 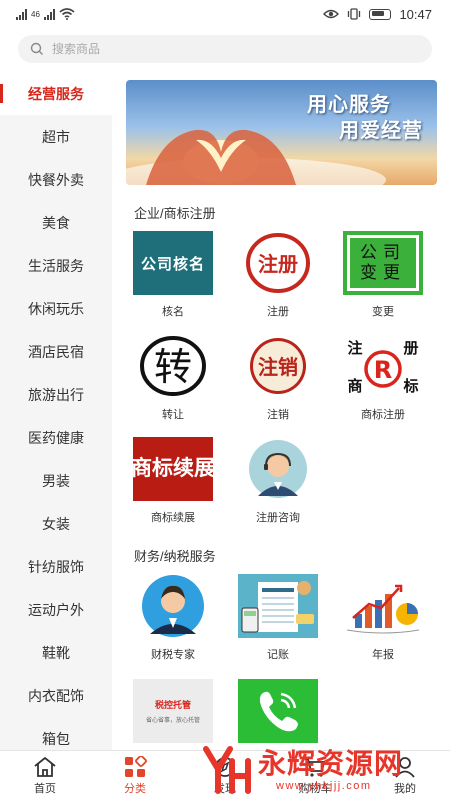 What do you see at coordinates (56, 136) in the screenshot?
I see `sidebar-item-supermarket: 超市` at bounding box center [56, 136].